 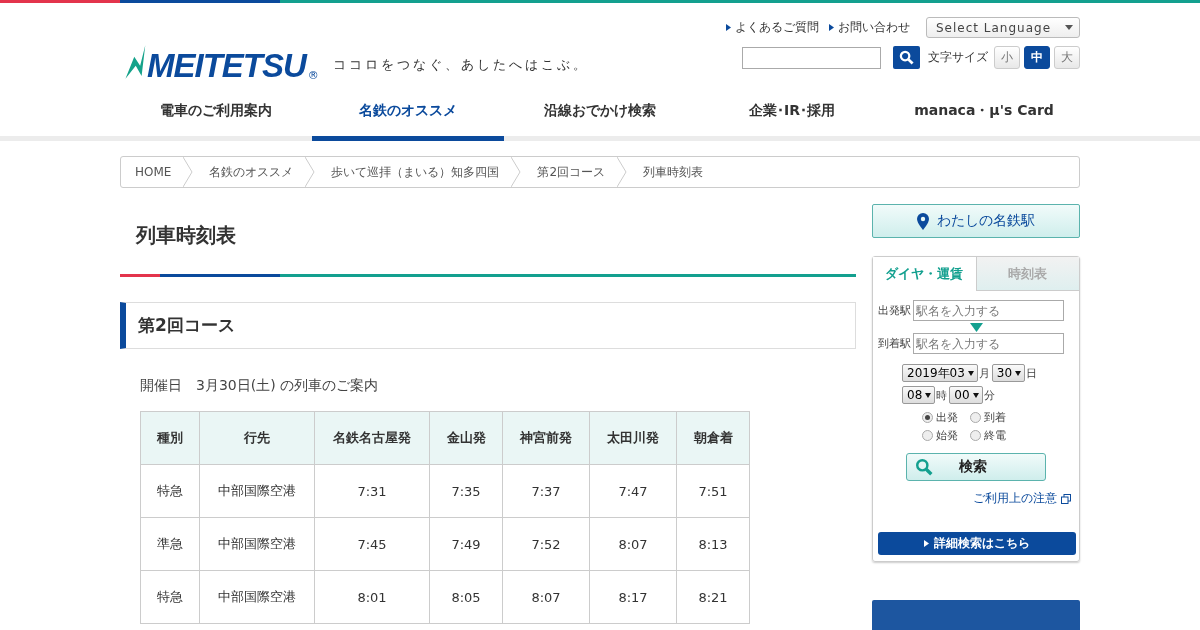 What do you see at coordinates (977, 543) in the screenshot?
I see `detail-search-button: 詳細検索はこちら` at bounding box center [977, 543].